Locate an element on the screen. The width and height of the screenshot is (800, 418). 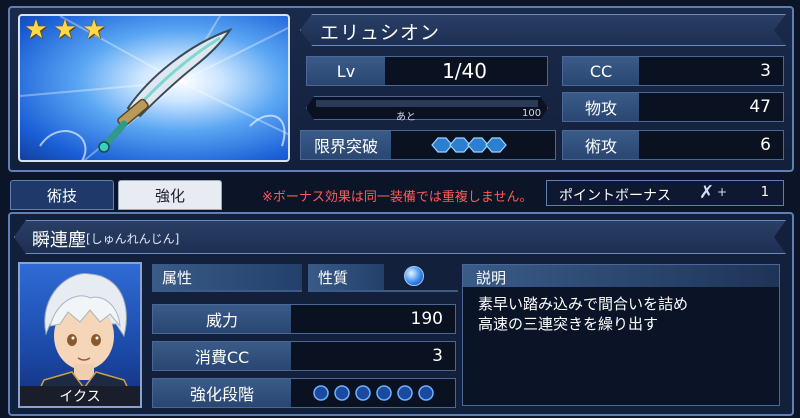
exp-remaining-value: 100 is located at coordinates (532, 113).